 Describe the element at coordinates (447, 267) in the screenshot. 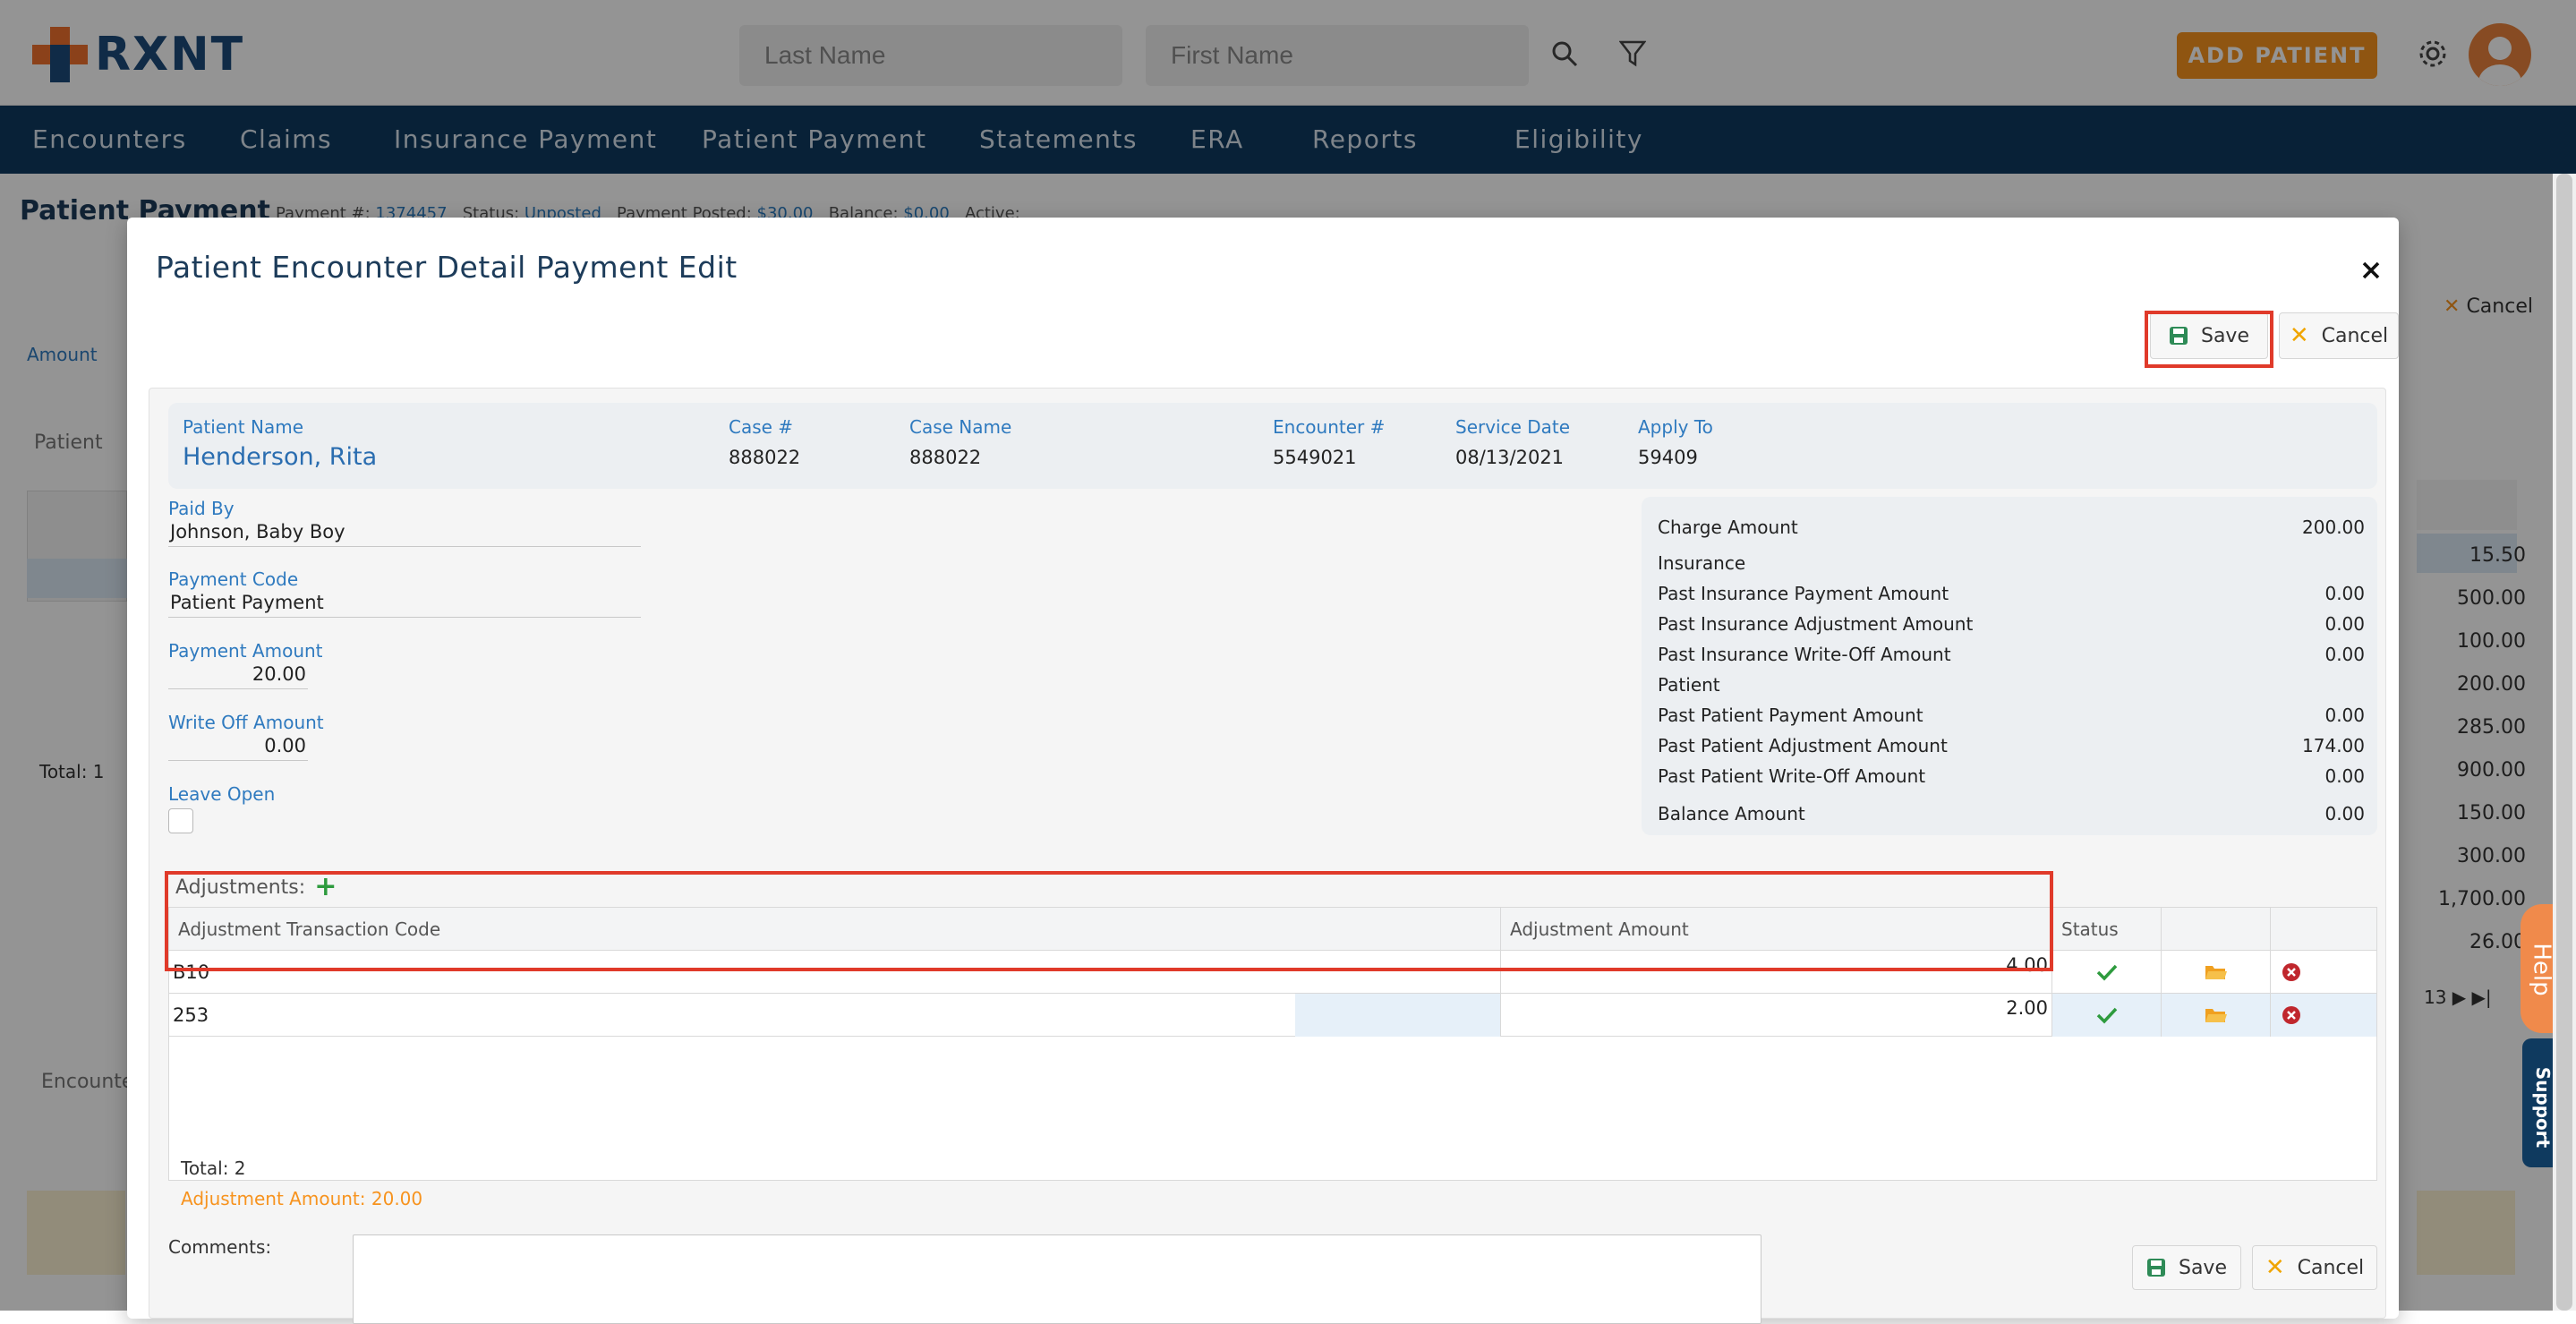

I see `modal-title: Patient Encounter Detail Payment Edit` at that location.